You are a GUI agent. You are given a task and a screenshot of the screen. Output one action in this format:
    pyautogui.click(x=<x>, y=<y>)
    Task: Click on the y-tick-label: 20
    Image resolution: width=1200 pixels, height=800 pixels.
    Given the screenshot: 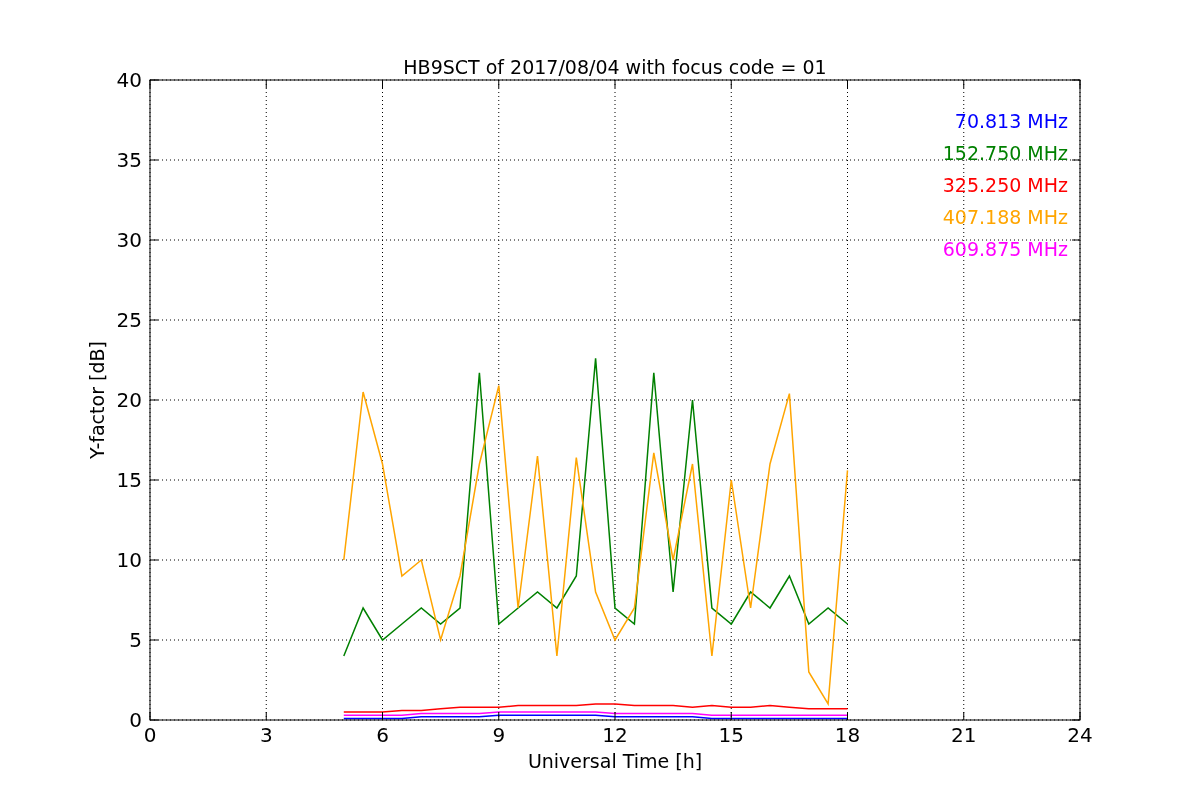 What is the action you would take?
    pyautogui.click(x=129, y=400)
    